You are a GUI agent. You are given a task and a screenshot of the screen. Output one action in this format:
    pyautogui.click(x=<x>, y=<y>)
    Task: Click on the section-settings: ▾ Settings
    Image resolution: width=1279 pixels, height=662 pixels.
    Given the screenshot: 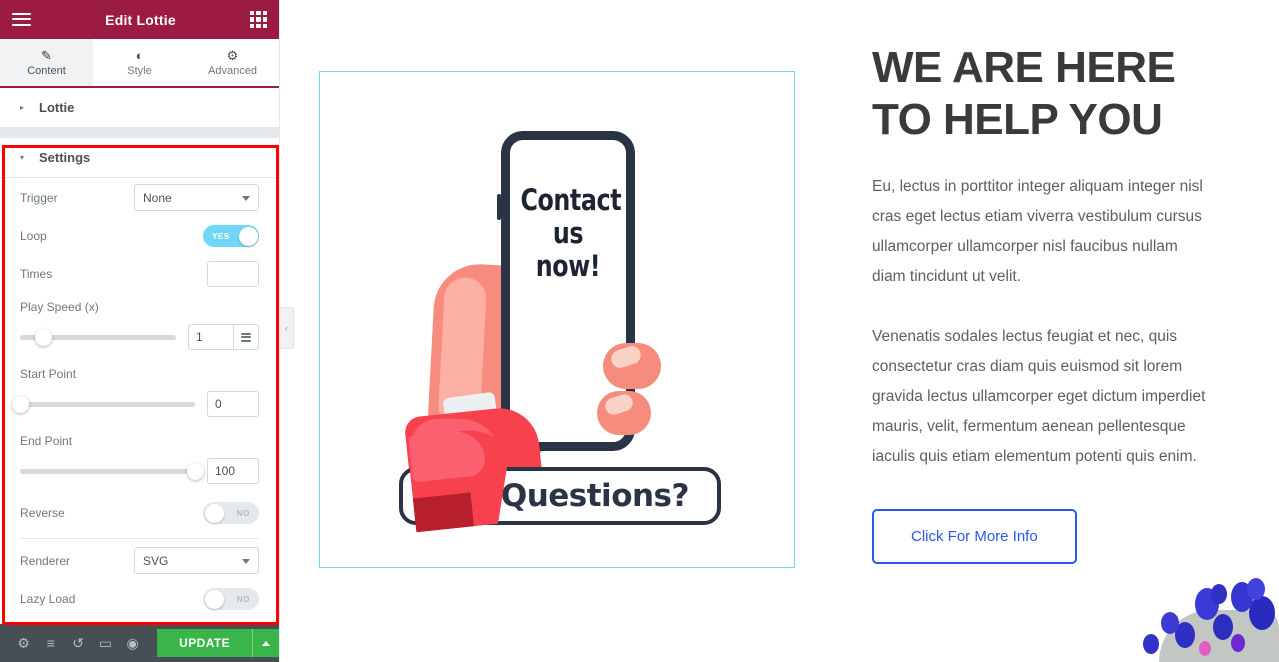 What is the action you would take?
    pyautogui.click(x=139, y=158)
    